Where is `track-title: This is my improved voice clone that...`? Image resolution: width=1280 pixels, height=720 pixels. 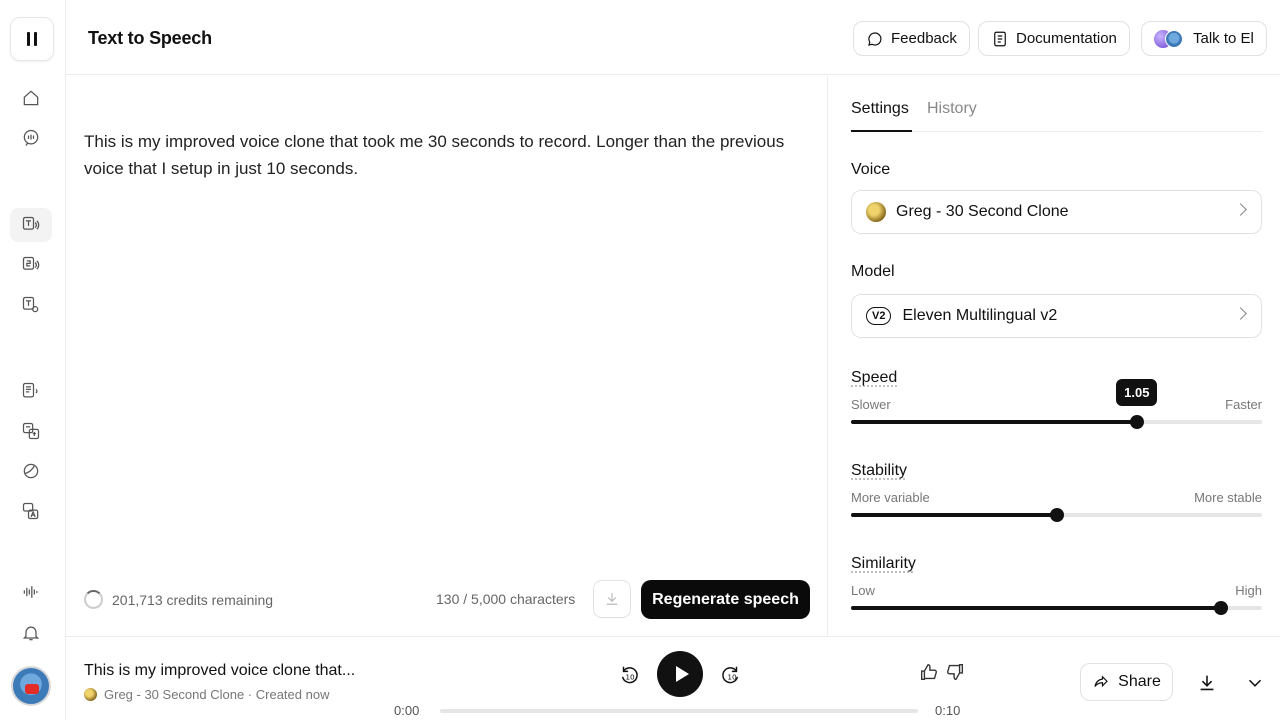
track-title: This is my improved voice clone that... is located at coordinates (220, 670).